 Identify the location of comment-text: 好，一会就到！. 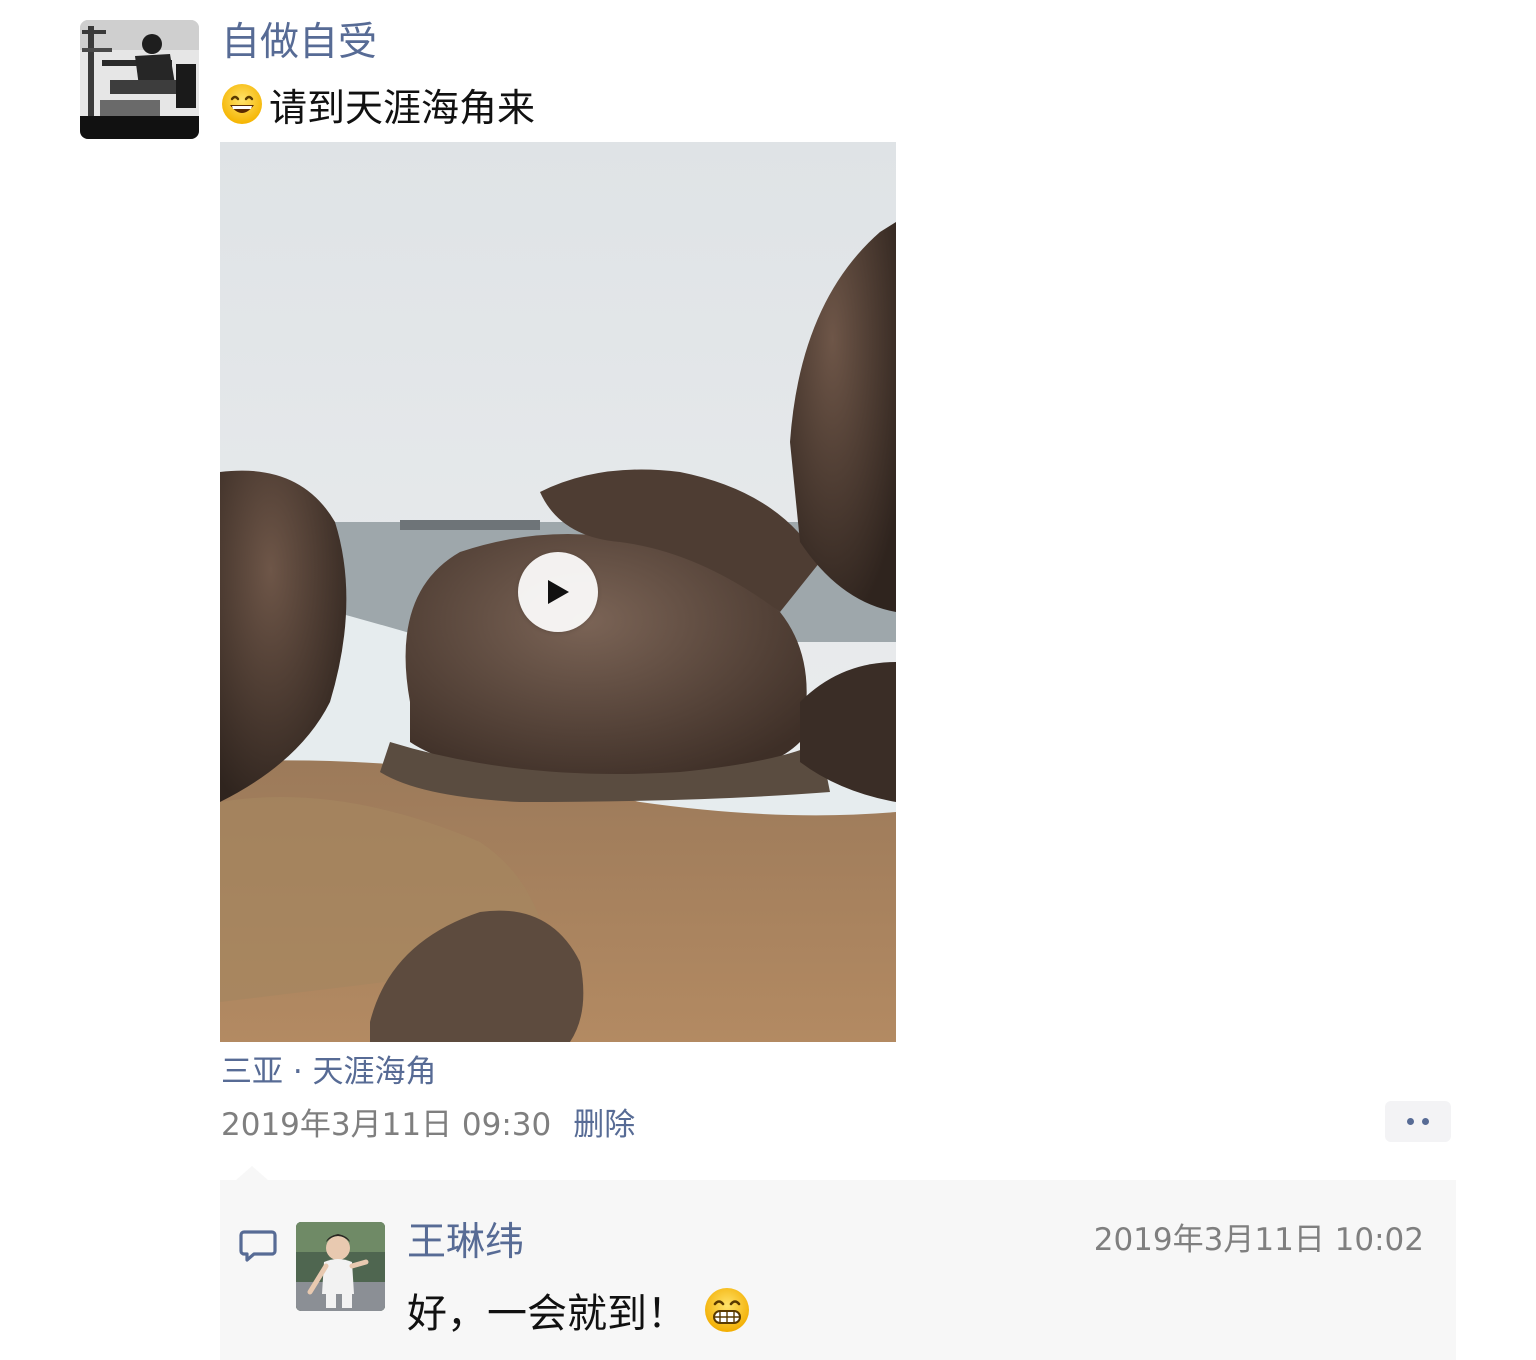
(579, 1310).